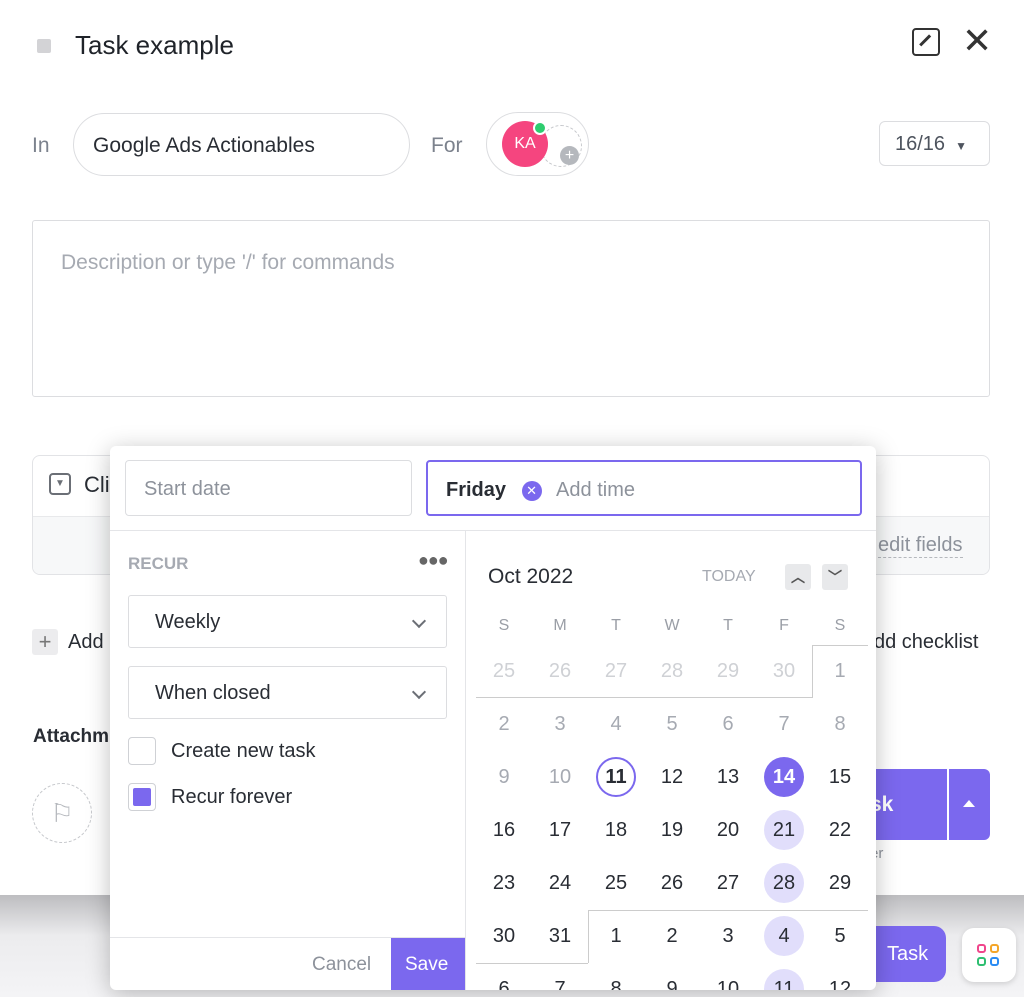  I want to click on add-link: Add, so click(86, 642).